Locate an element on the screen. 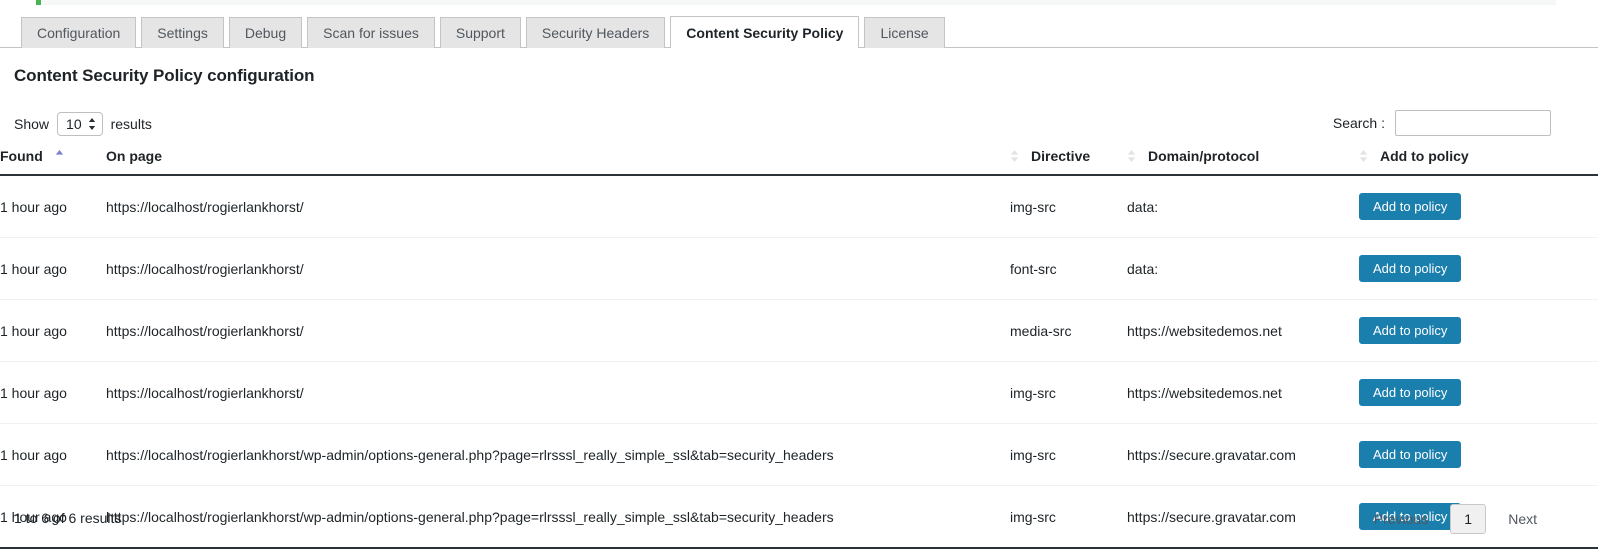 The image size is (1598, 553). table-controls: Show 10 results Search : is located at coordinates (799, 124).